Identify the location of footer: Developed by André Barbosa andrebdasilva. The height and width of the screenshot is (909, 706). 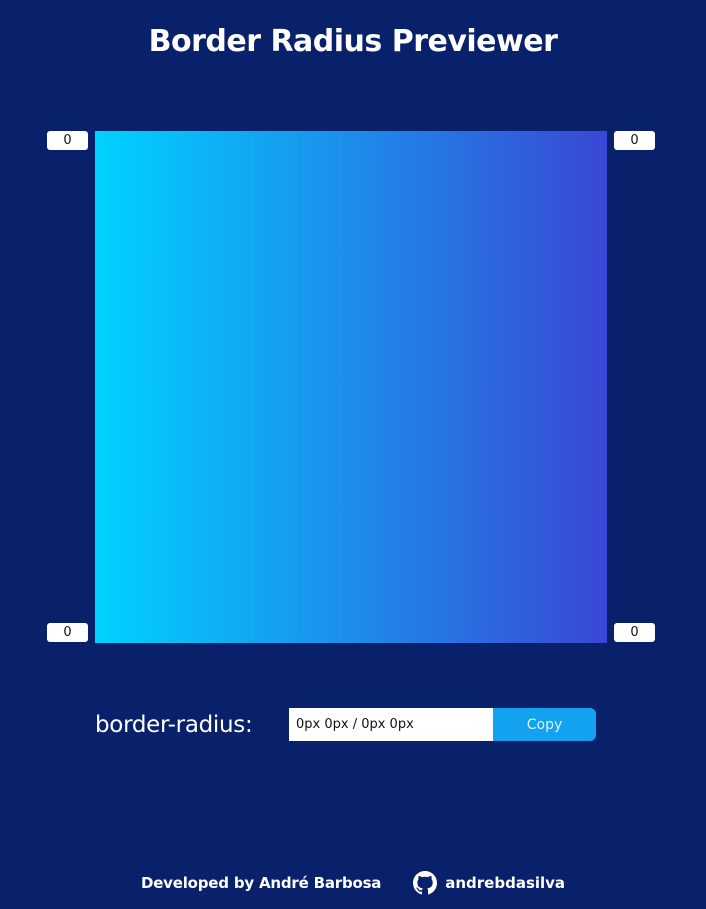
(353, 883).